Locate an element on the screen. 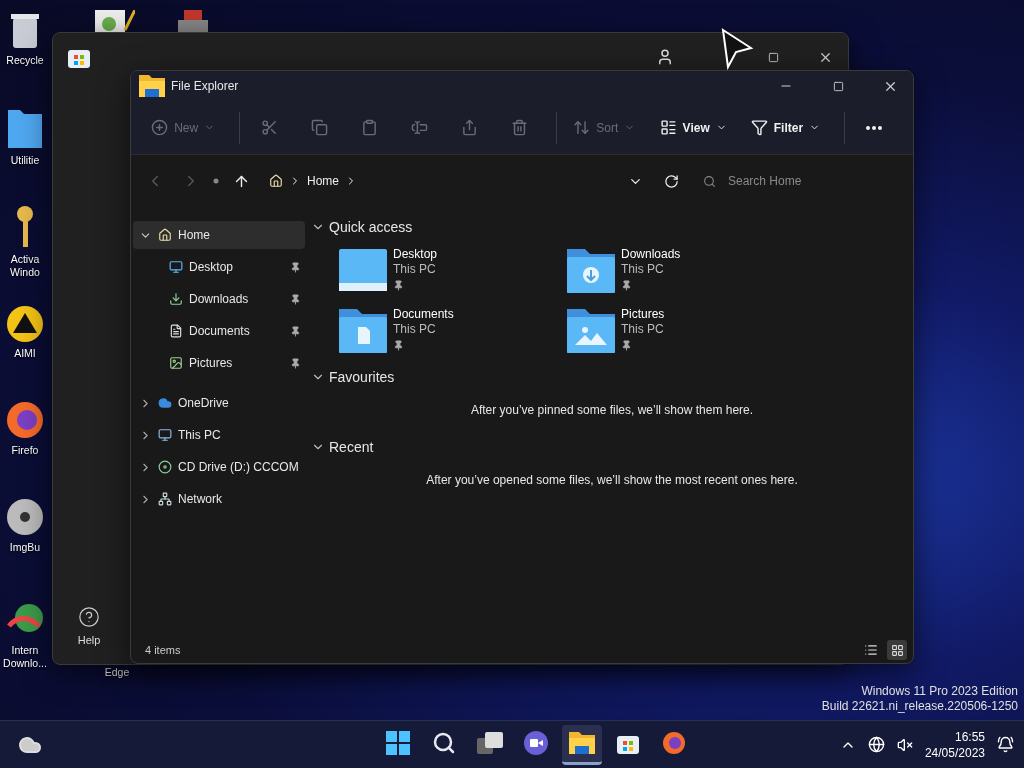 This screenshot has width=1024, height=768. nav-item: Documents is located at coordinates (219, 331).